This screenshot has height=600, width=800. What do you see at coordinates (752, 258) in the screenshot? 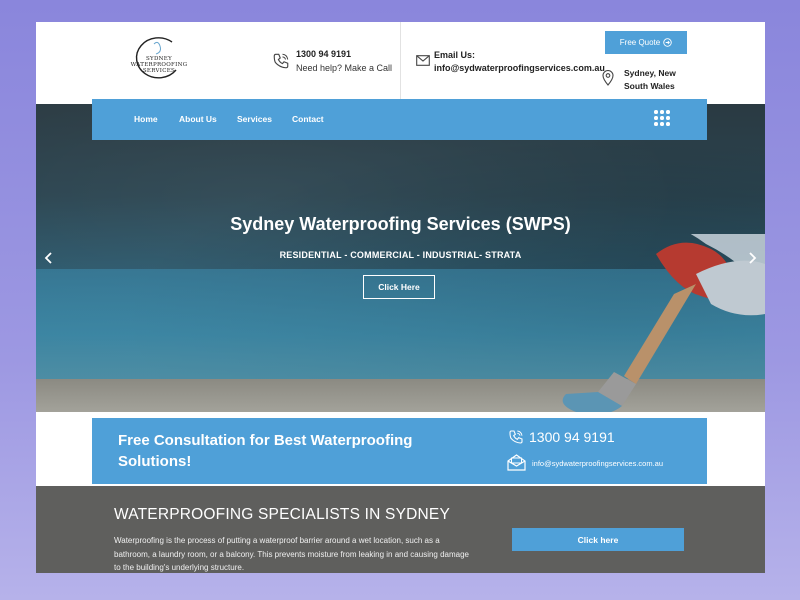
I see `chevron-right-icon` at bounding box center [752, 258].